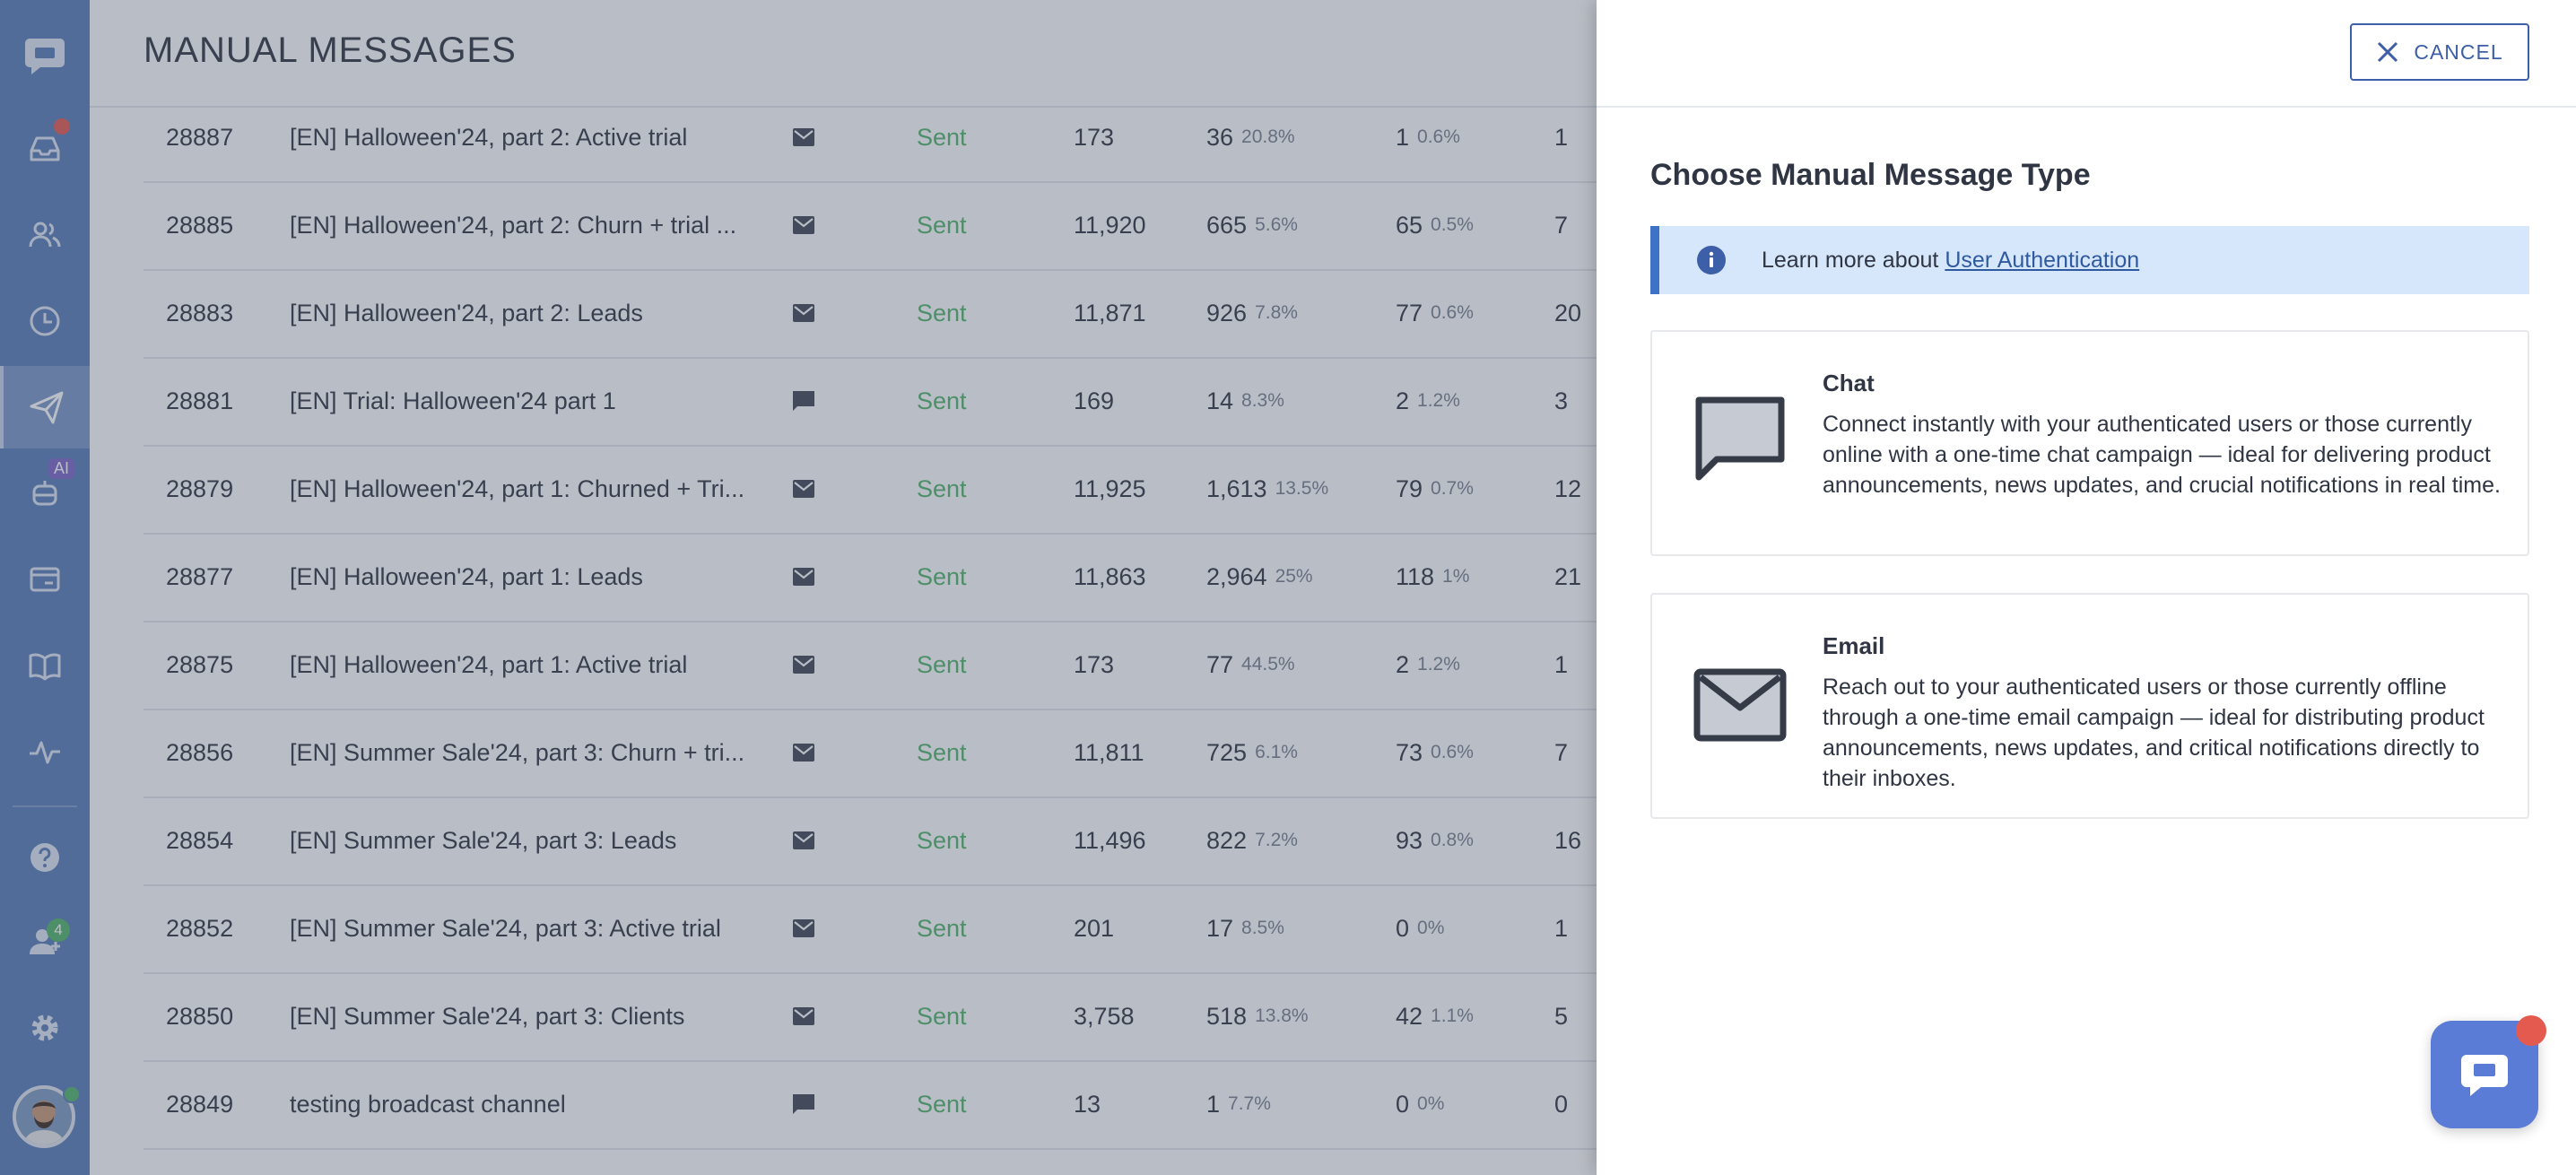  Describe the element at coordinates (1870, 175) in the screenshot. I see `panel-title: Choose Manual Message Type` at that location.